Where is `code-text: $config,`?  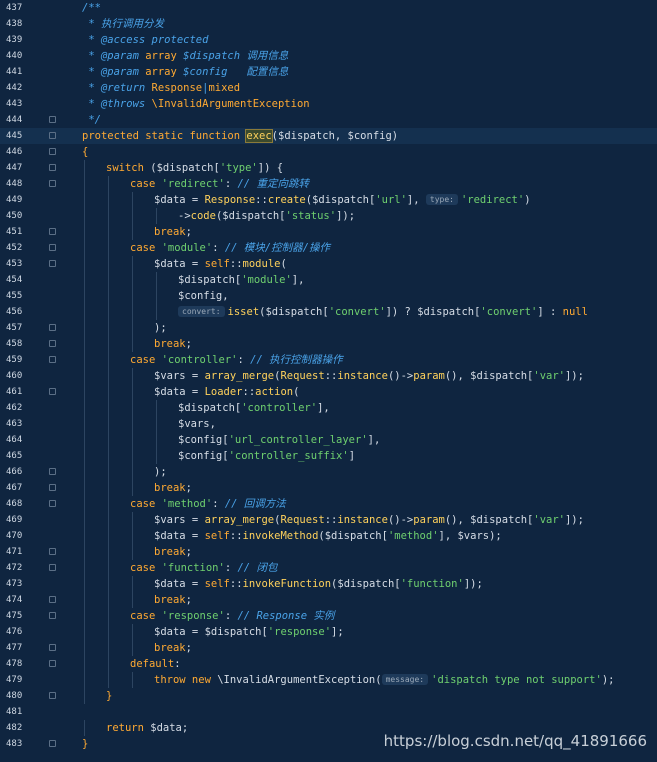 code-text: $config, is located at coordinates (203, 296).